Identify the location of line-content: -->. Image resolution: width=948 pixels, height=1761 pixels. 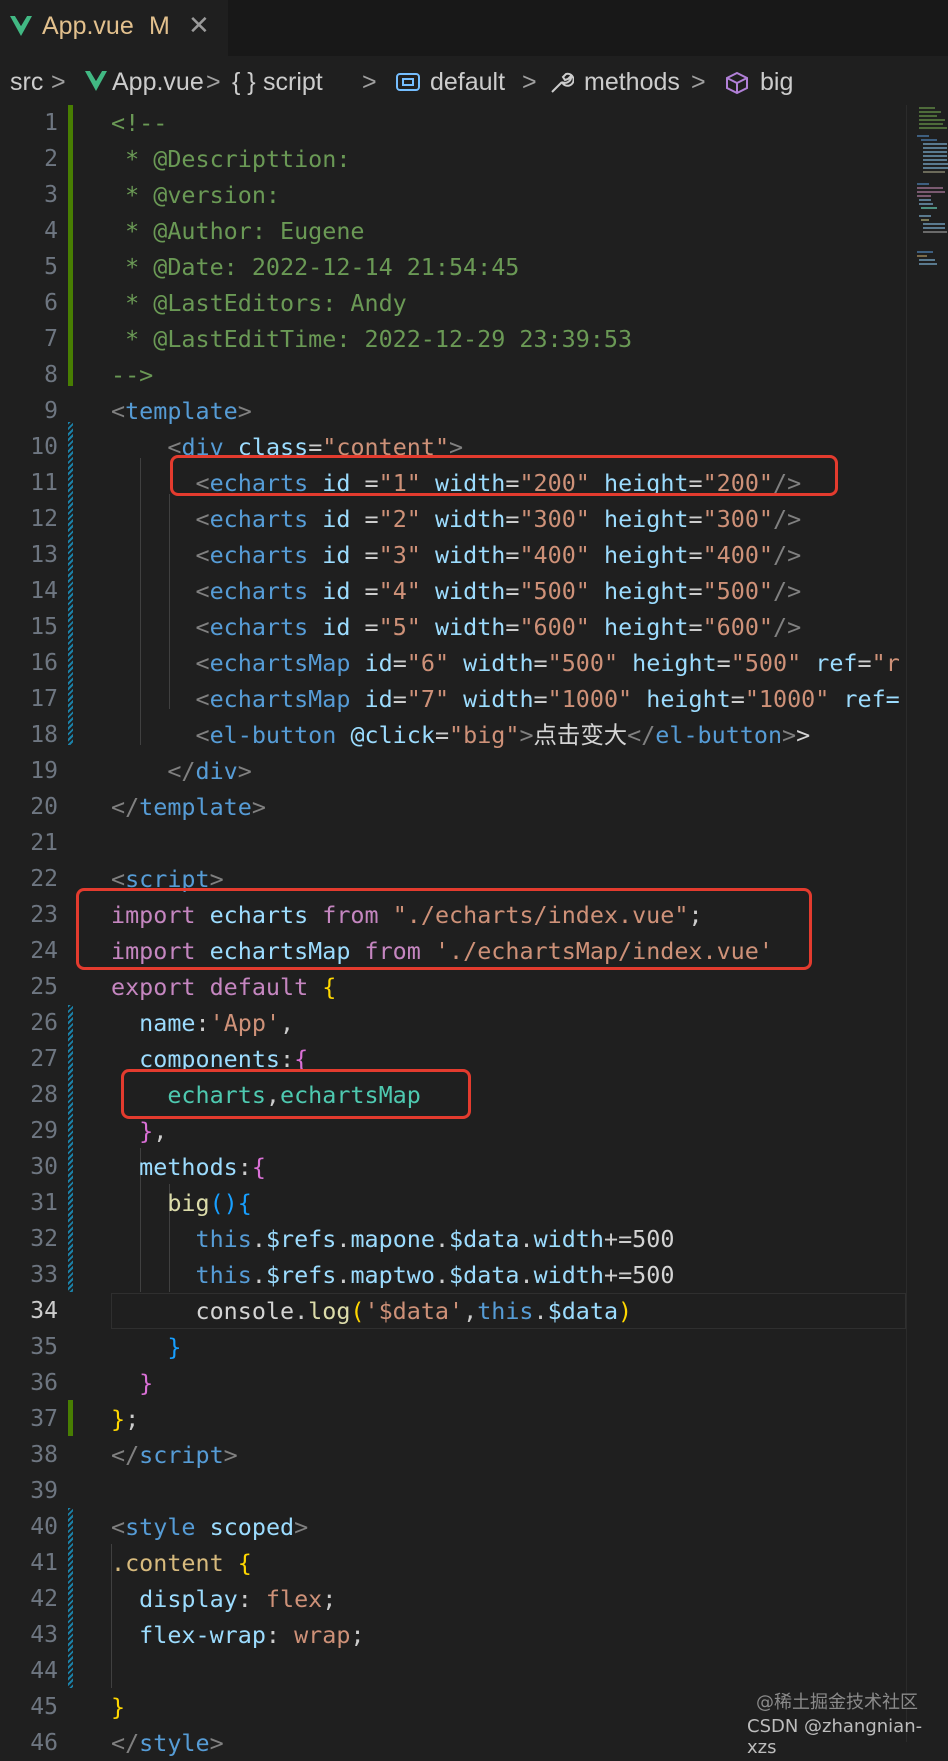
(132, 375).